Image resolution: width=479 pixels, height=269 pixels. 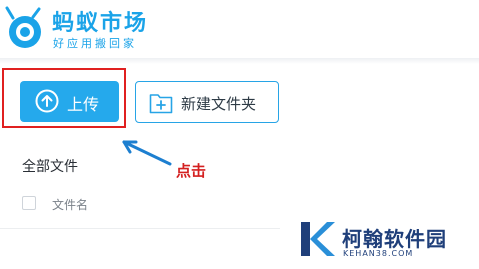 What do you see at coordinates (83, 104) in the screenshot?
I see `upload-button-label: 上传` at bounding box center [83, 104].